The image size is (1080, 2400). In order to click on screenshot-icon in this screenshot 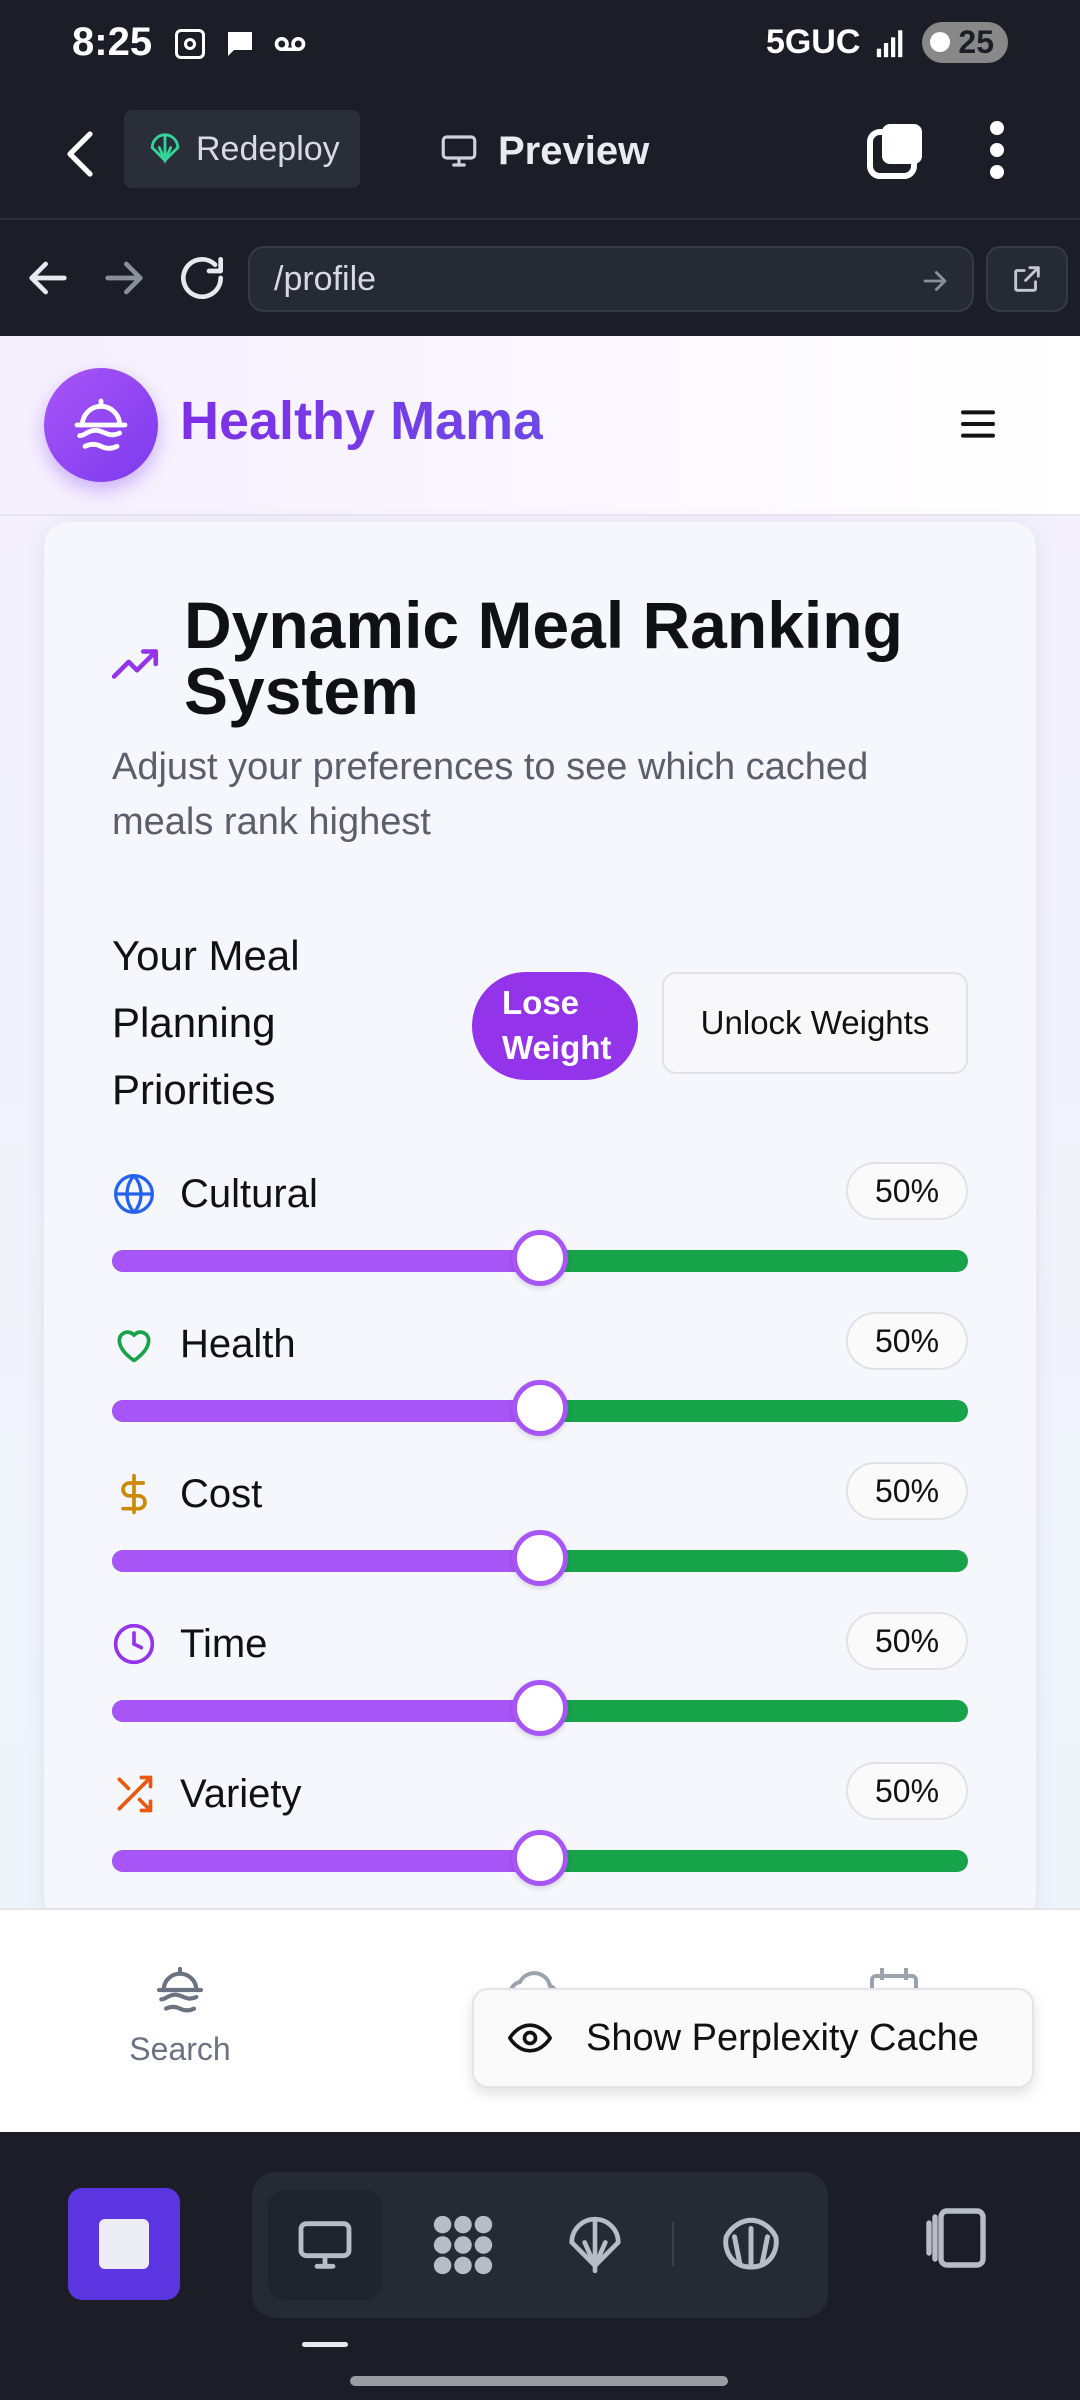, I will do `click(190, 44)`.